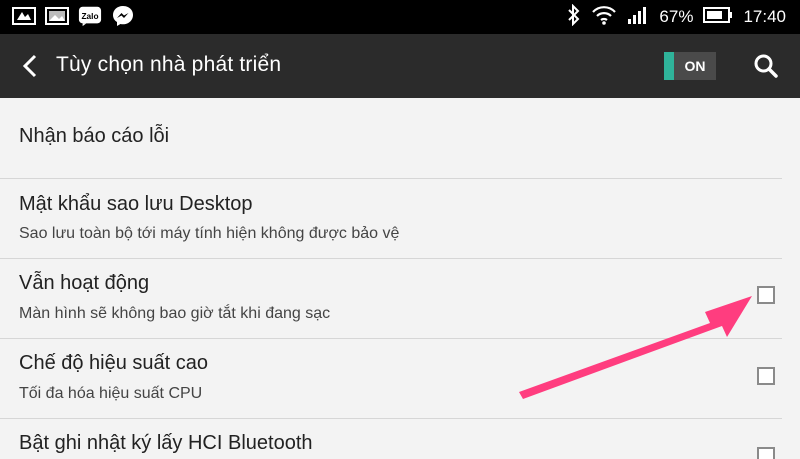  Describe the element at coordinates (766, 453) in the screenshot. I see `bluetooth-hci-checkbox` at that location.